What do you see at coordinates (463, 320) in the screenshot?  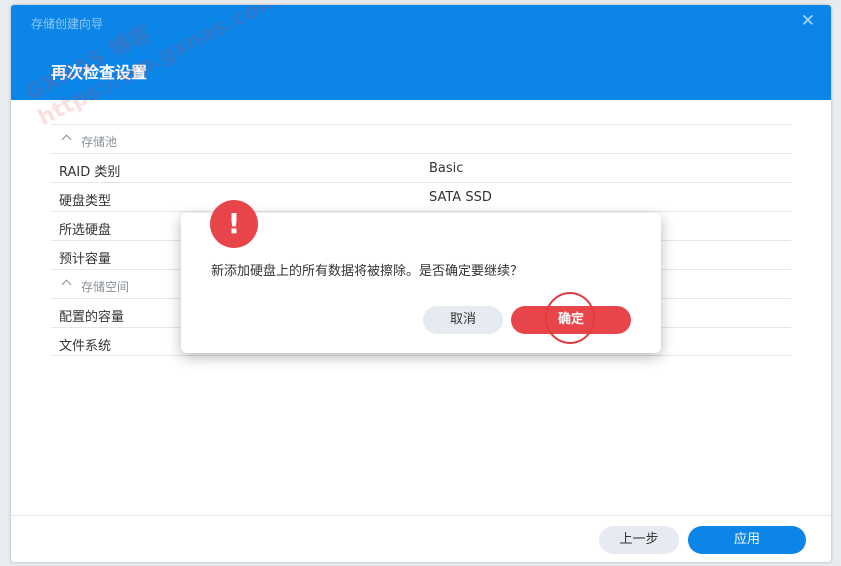 I see `cancel-button: 取消` at bounding box center [463, 320].